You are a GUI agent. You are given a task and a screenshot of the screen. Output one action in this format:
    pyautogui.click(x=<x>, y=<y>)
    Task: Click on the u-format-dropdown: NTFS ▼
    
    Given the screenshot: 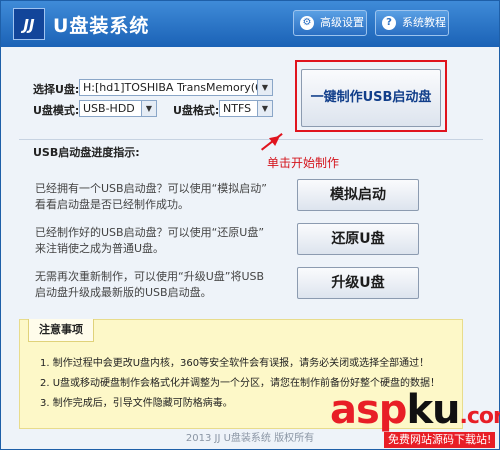 What is the action you would take?
    pyautogui.click(x=246, y=108)
    